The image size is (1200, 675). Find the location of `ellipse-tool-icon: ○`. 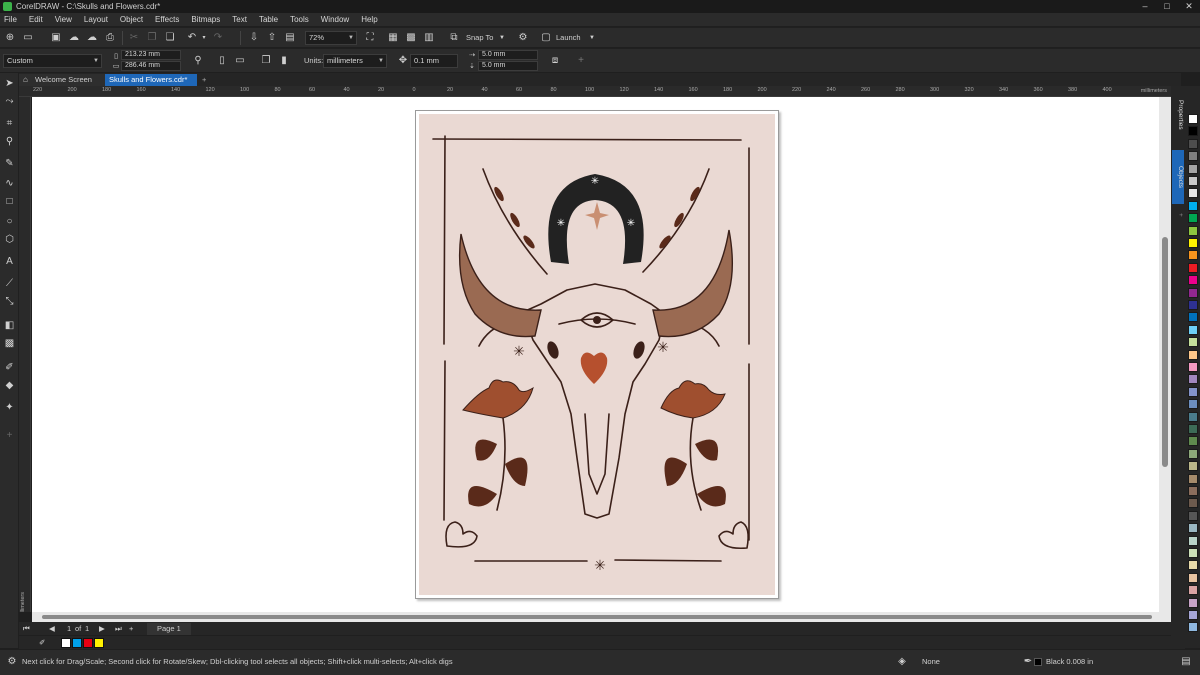

ellipse-tool-icon: ○ is located at coordinates (9, 221).